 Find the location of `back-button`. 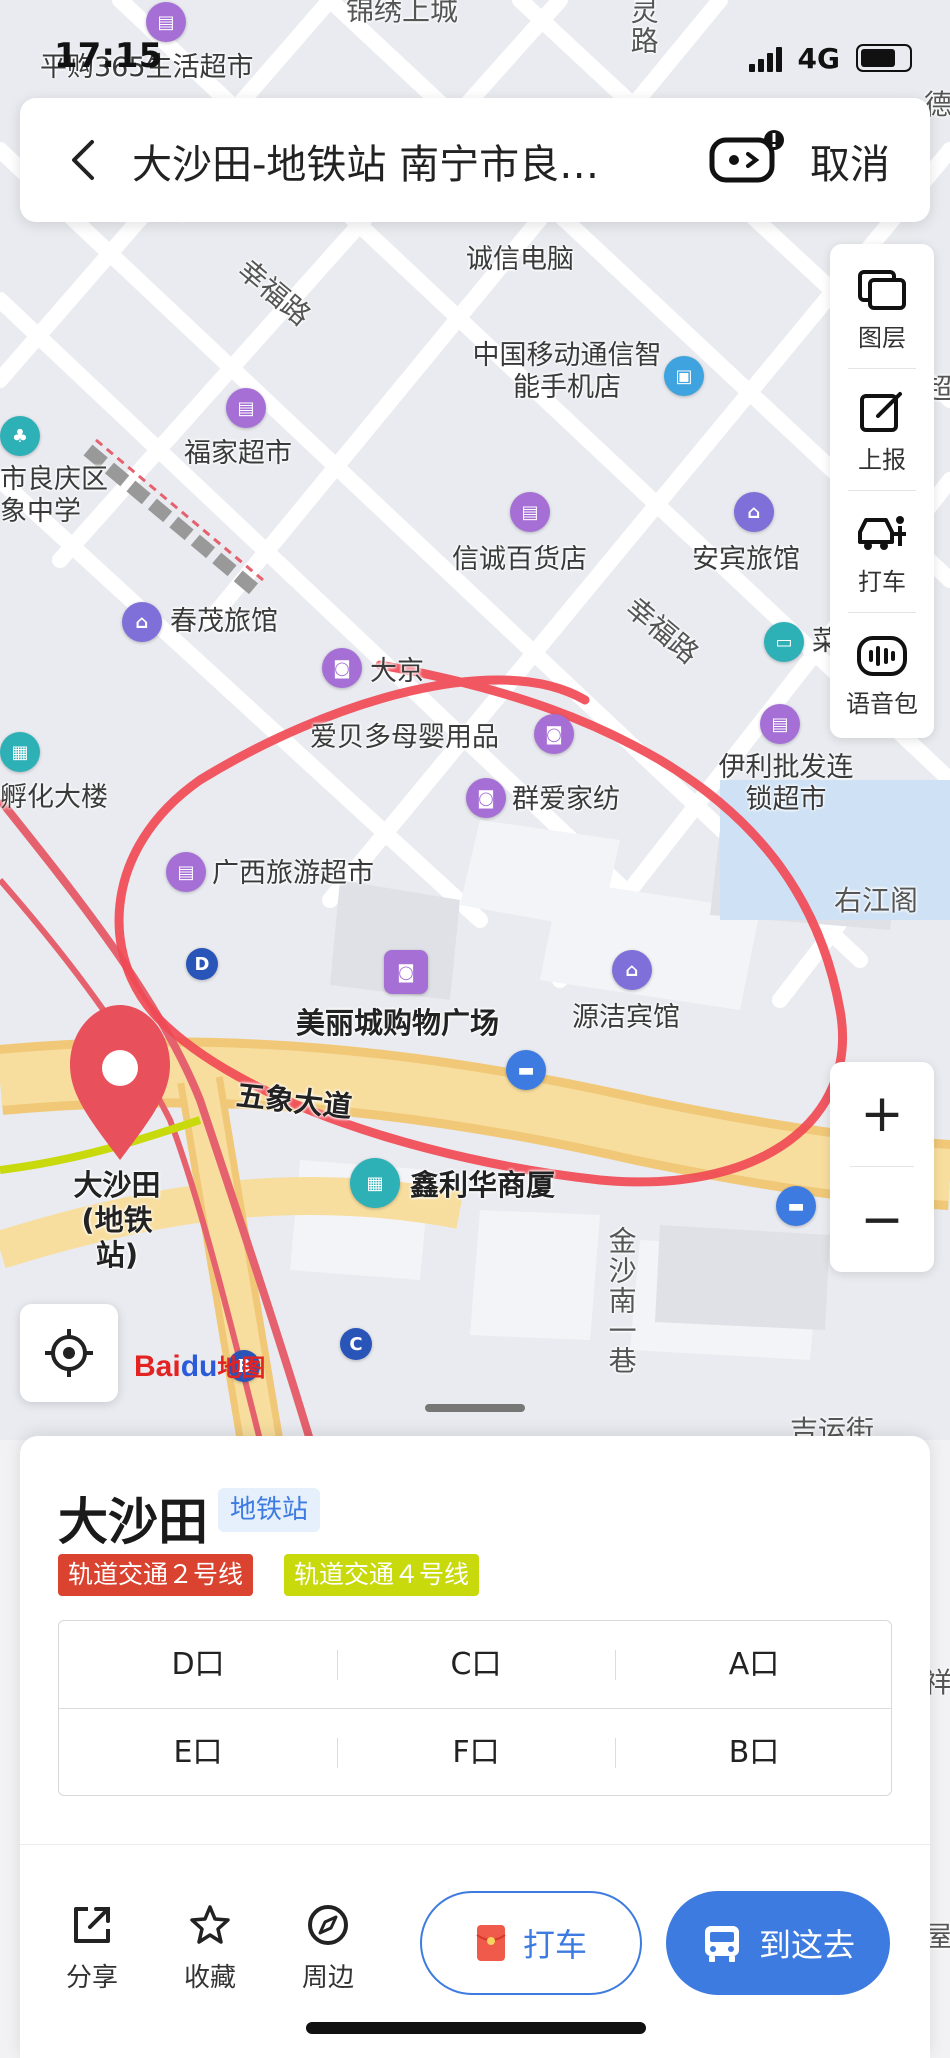

back-button is located at coordinates (84, 160).